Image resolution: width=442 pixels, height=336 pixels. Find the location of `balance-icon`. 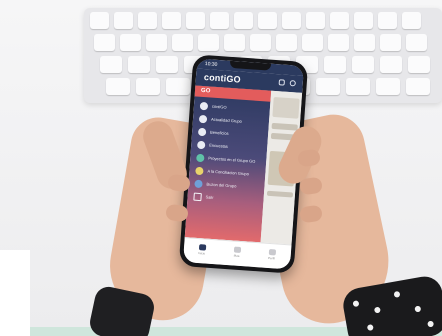

balance-icon is located at coordinates (199, 171).